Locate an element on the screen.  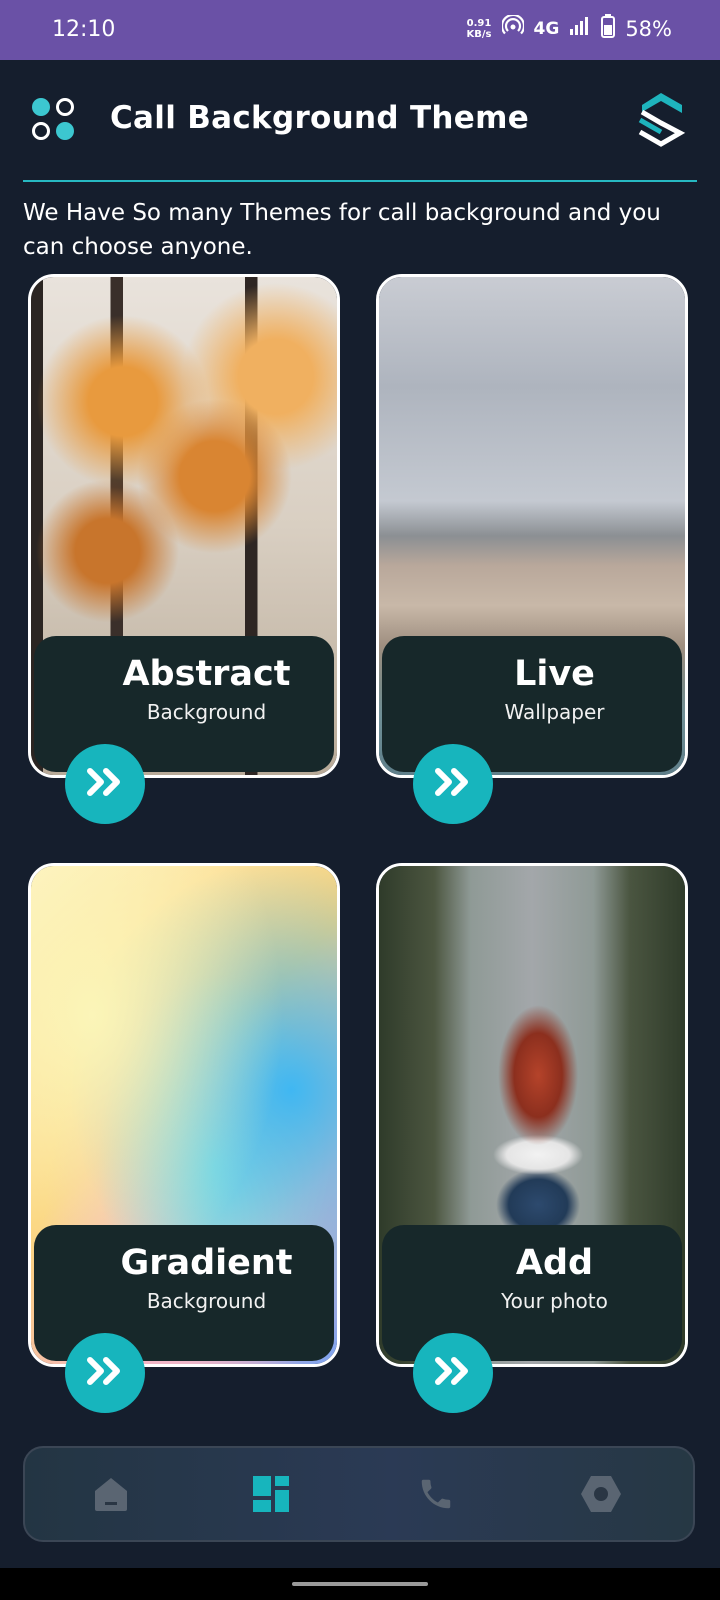
card-label-panel: Add Your photo is located at coordinates (532, 1293).